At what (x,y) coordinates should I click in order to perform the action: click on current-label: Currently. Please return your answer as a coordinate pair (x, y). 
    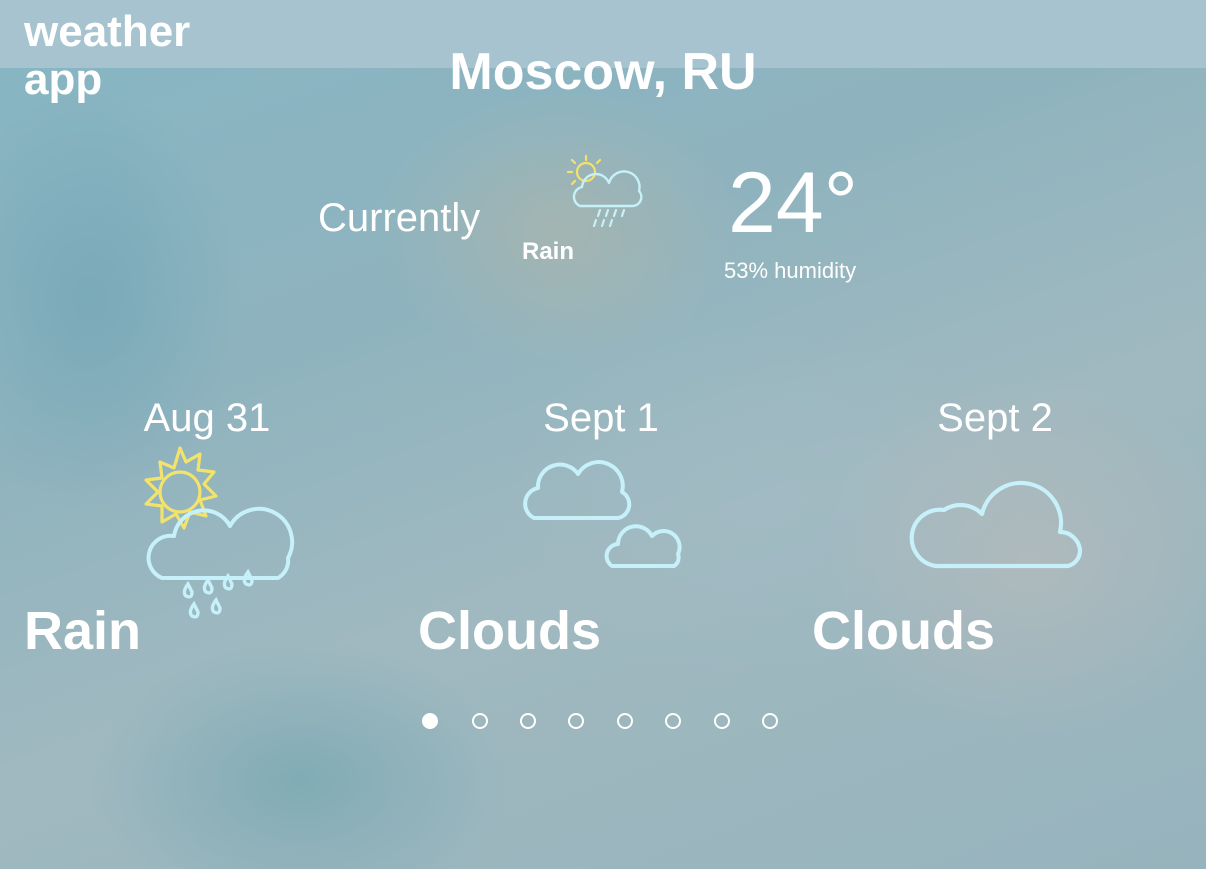
    Looking at the image, I should click on (399, 218).